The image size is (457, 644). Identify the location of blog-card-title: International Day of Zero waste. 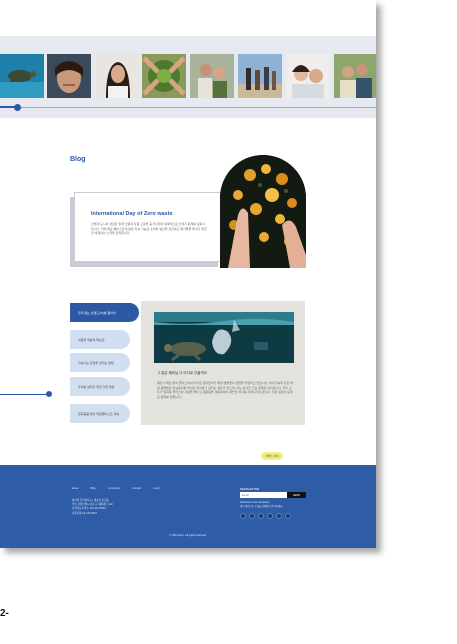
(132, 214).